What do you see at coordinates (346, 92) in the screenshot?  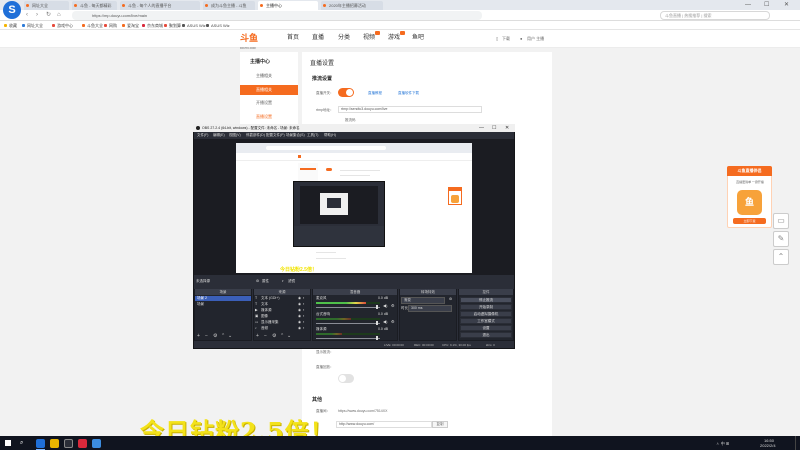 I see `stream-toggle` at bounding box center [346, 92].